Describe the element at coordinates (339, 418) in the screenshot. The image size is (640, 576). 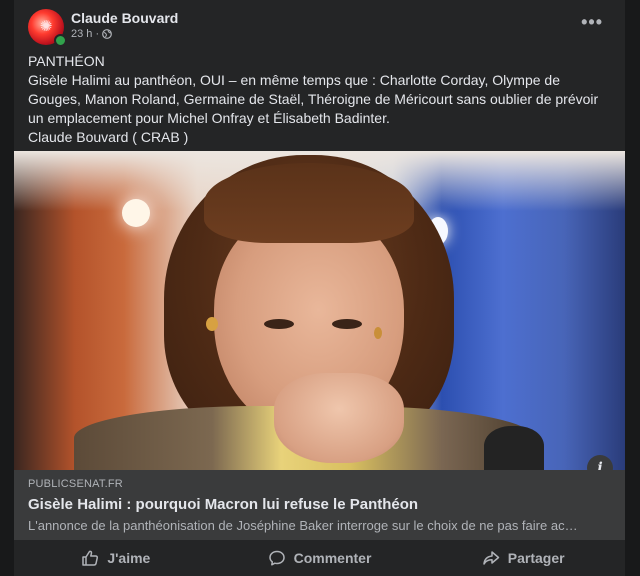
I see `image-hand` at that location.